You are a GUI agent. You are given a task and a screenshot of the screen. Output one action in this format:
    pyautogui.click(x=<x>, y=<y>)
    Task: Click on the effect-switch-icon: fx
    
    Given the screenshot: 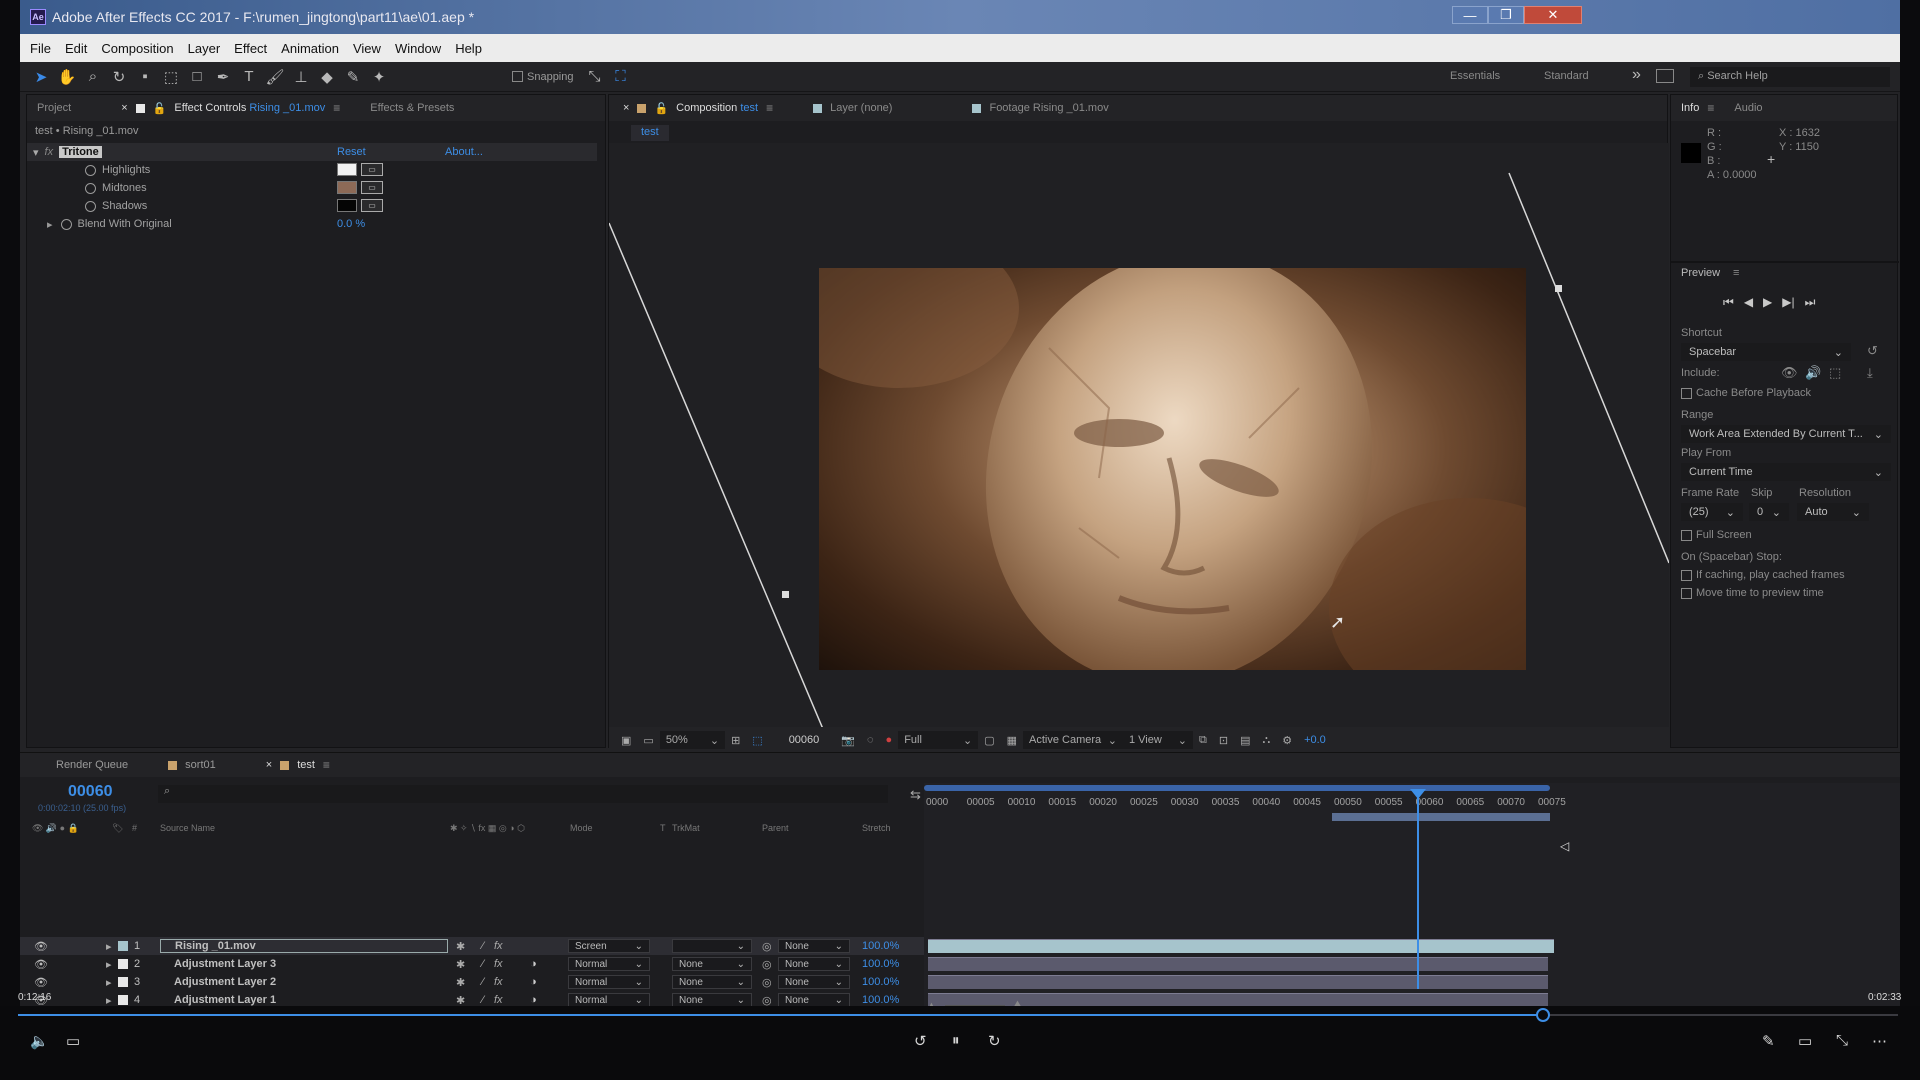 What is the action you would take?
    pyautogui.click(x=498, y=982)
    